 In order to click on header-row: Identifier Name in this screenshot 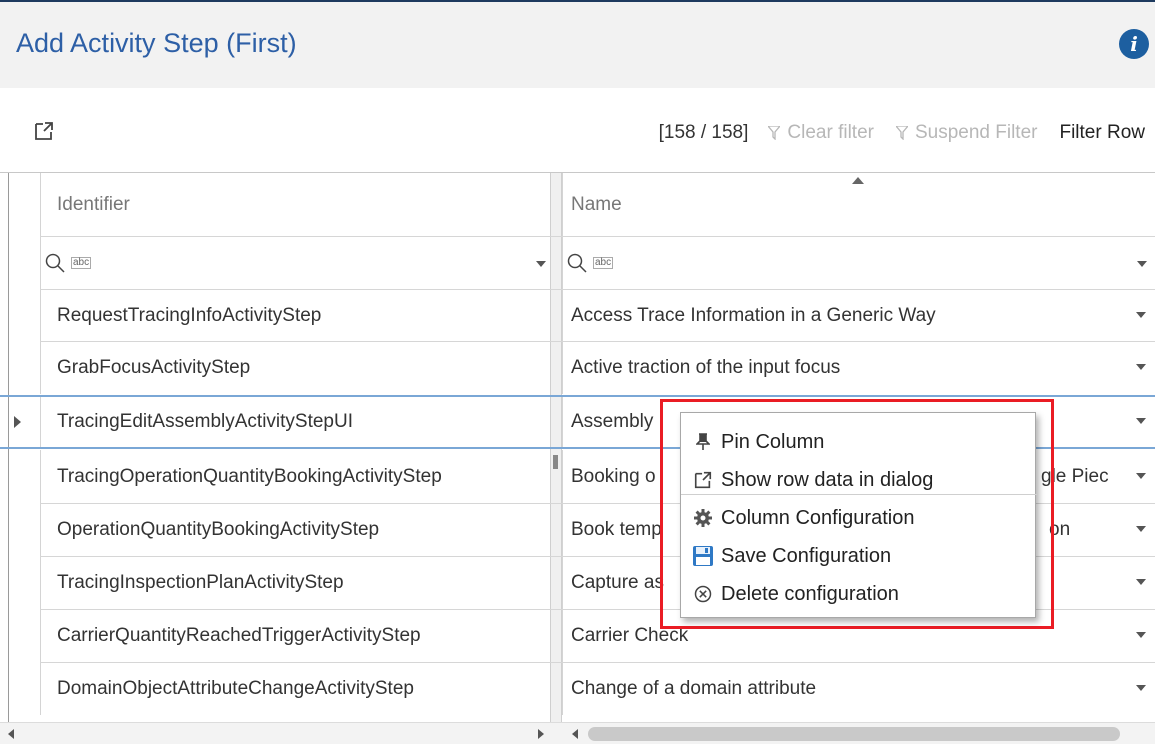, I will do `click(577, 205)`.